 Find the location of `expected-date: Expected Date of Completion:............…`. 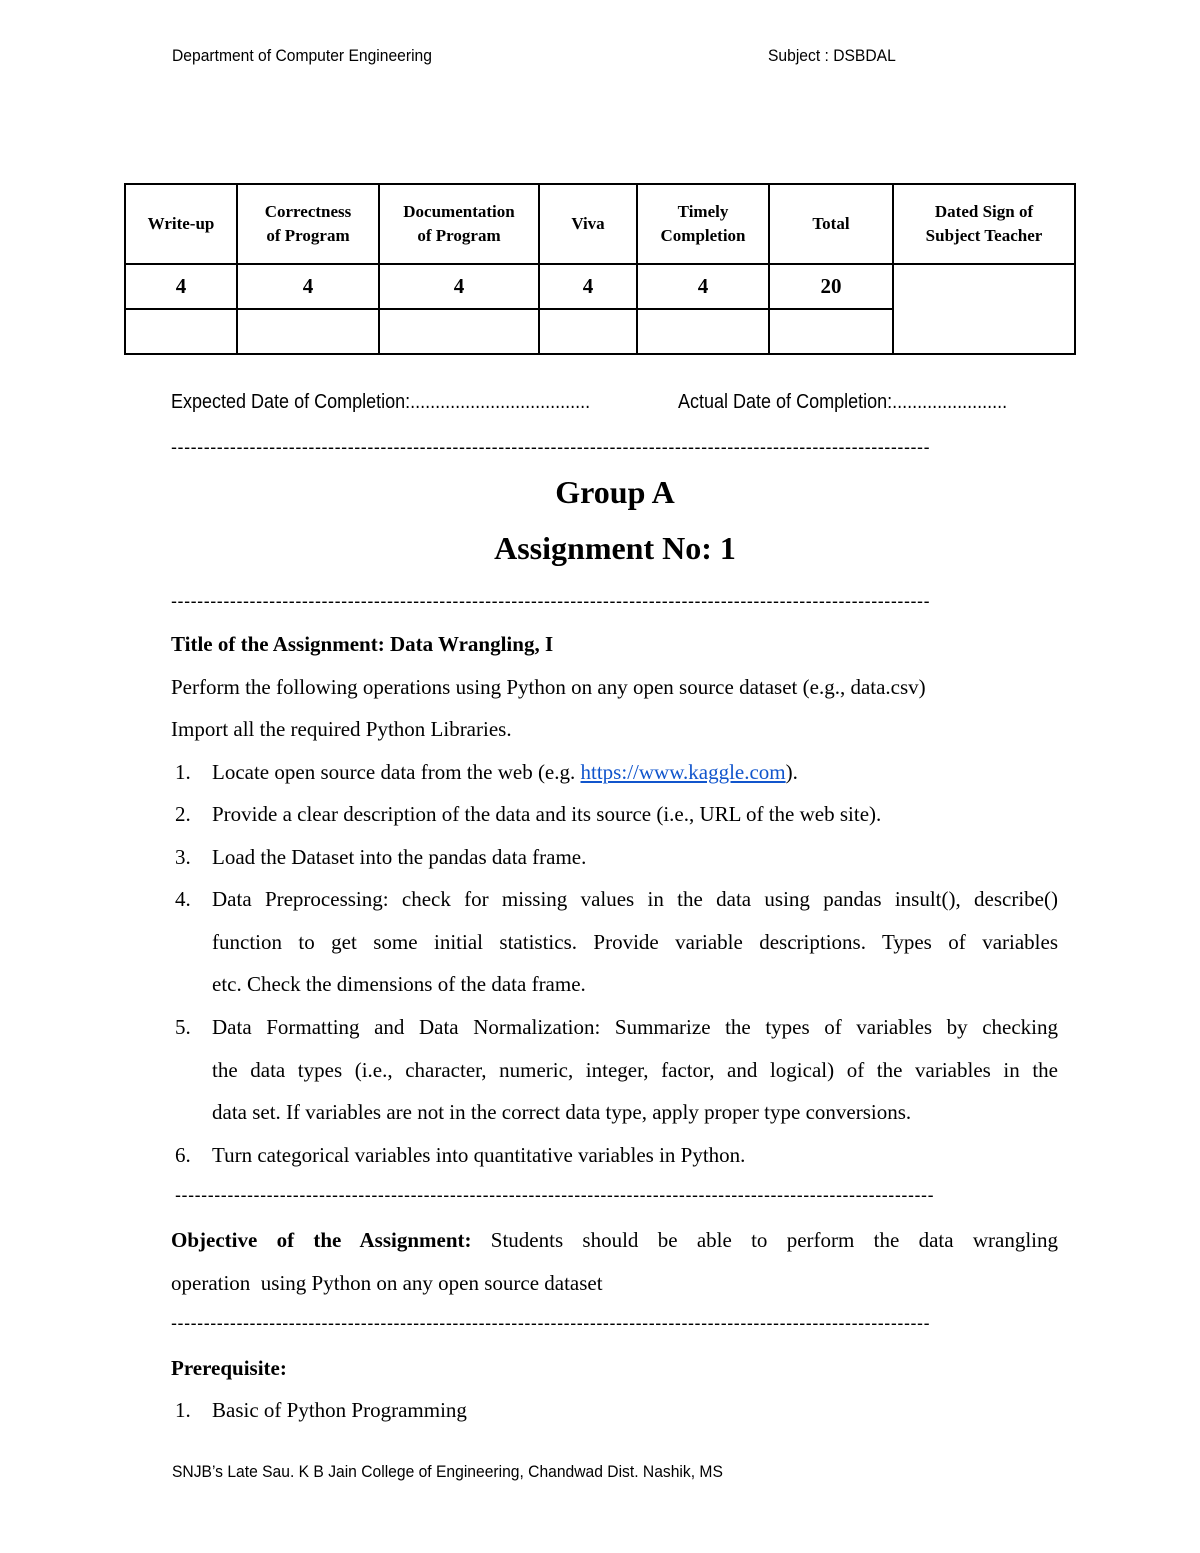

expected-date: Expected Date of Completion:............… is located at coordinates (381, 402).